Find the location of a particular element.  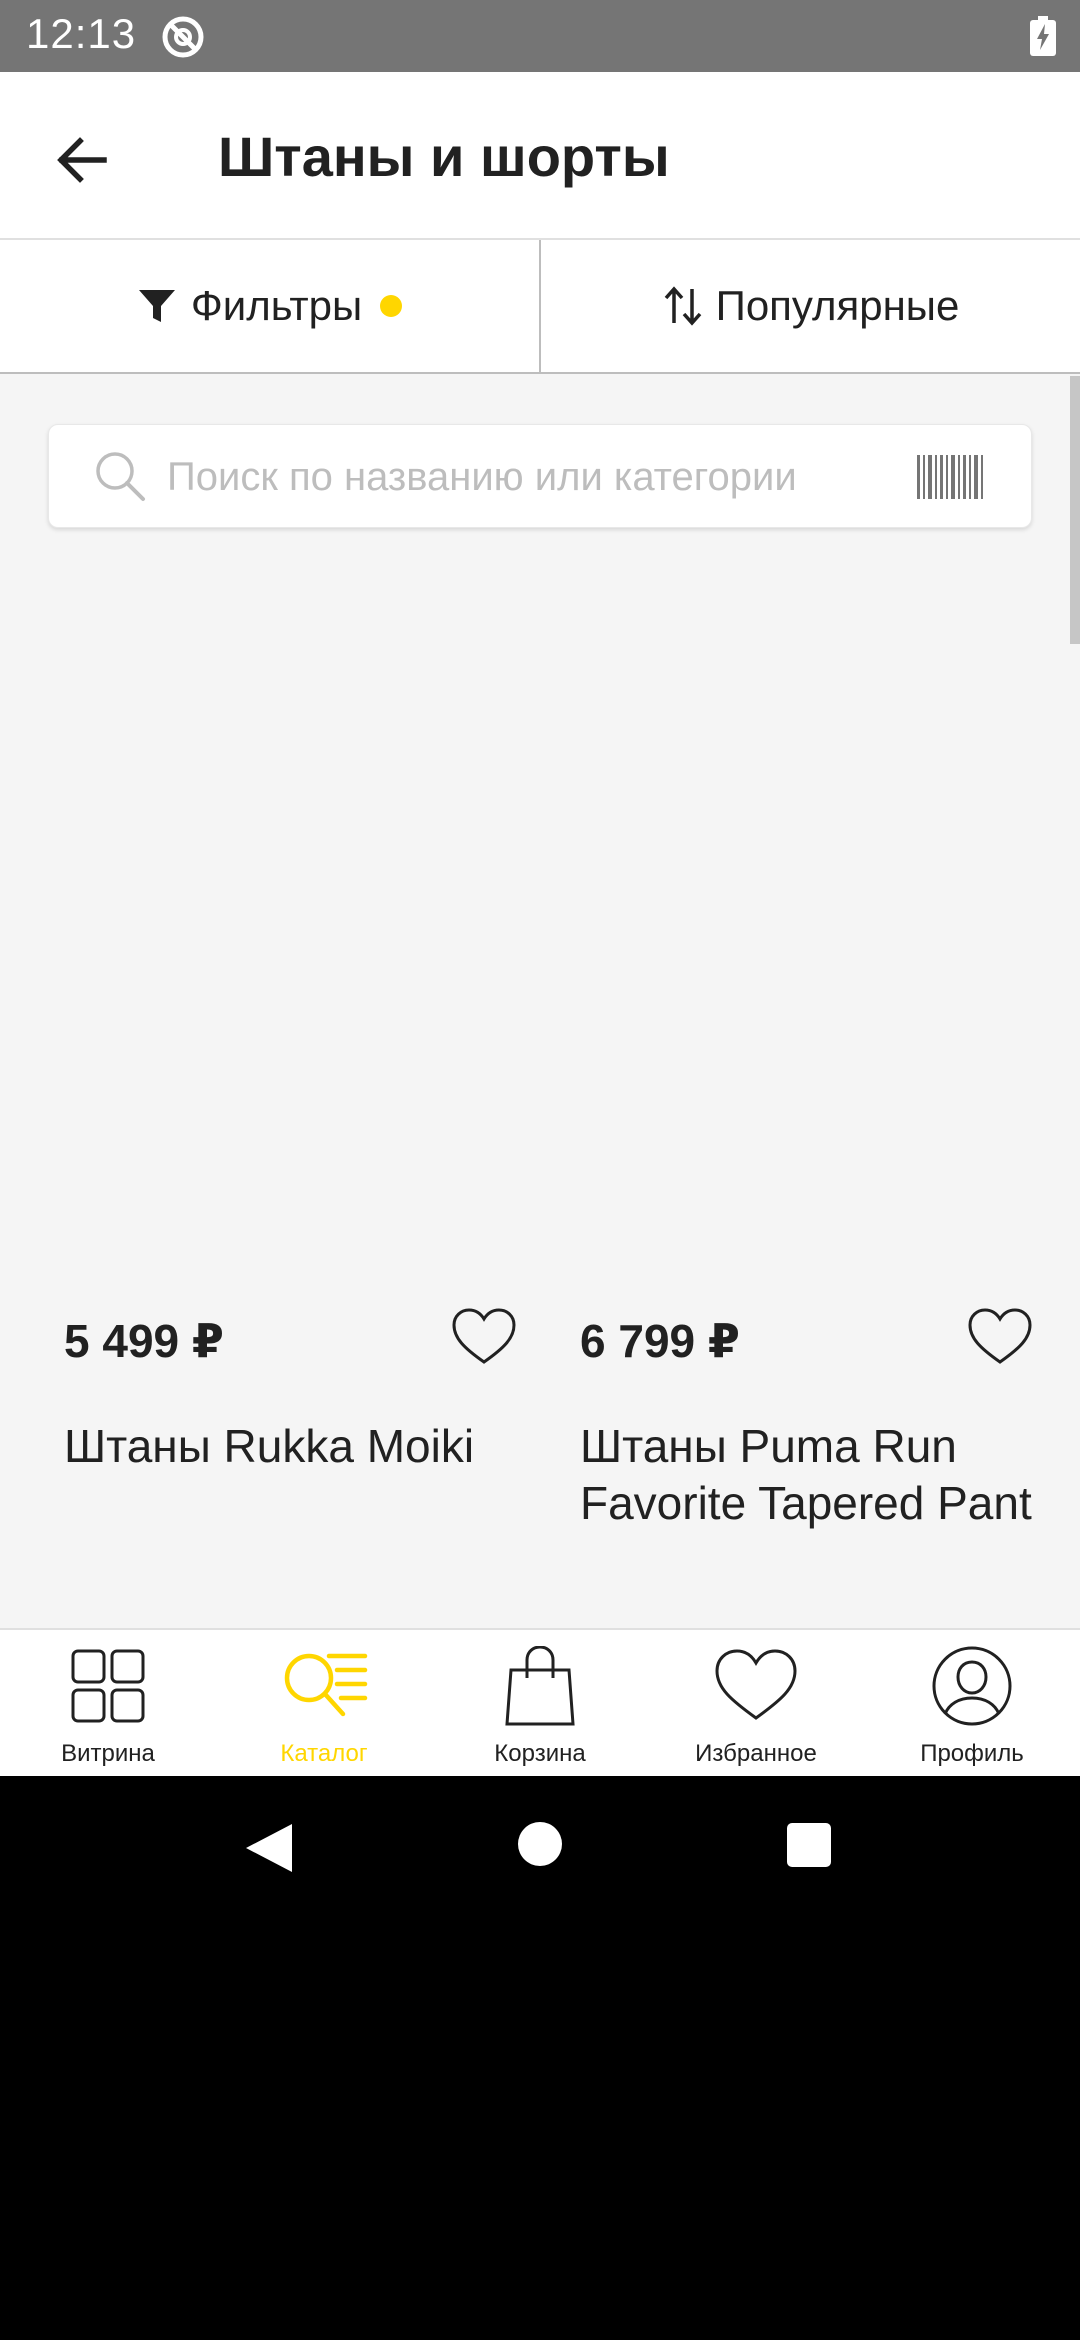

nav-label: Избранное is located at coordinates (756, 1753).